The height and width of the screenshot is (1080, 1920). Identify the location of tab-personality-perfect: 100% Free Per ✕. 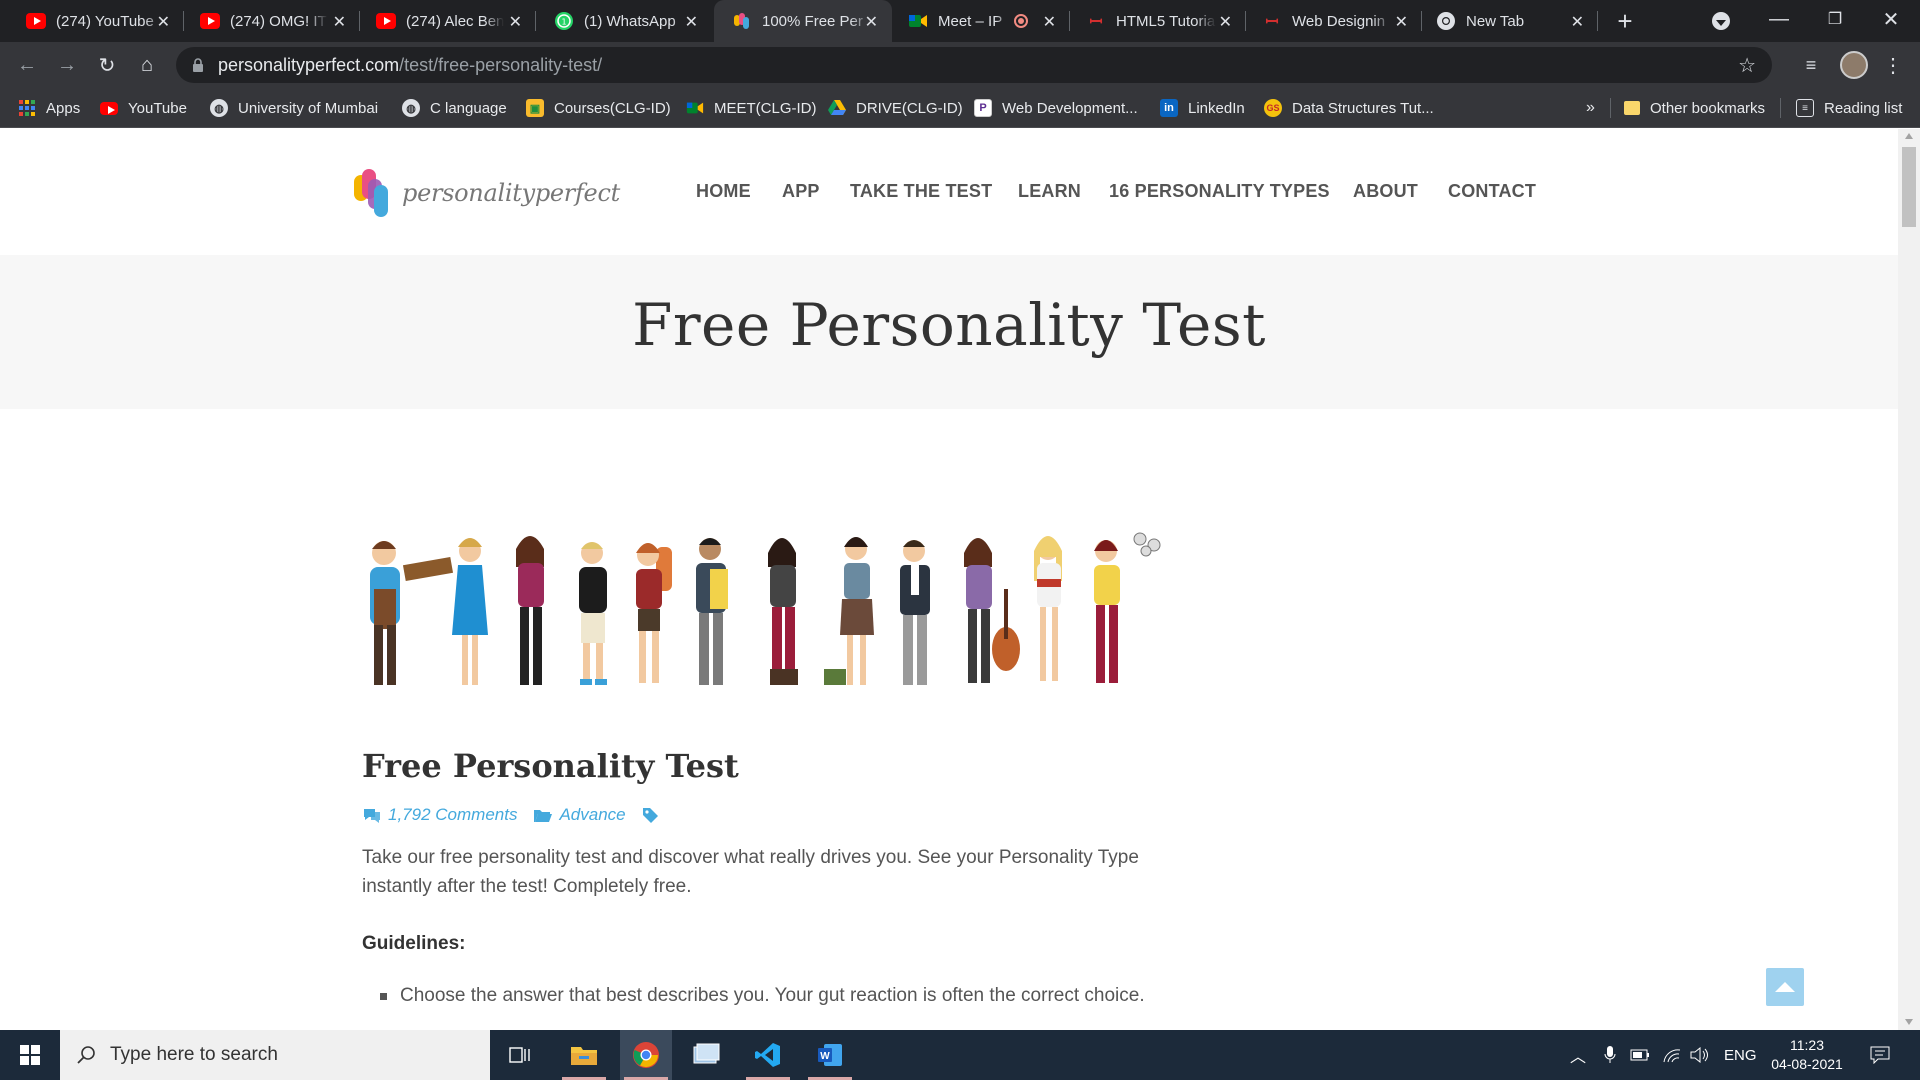
(803, 21).